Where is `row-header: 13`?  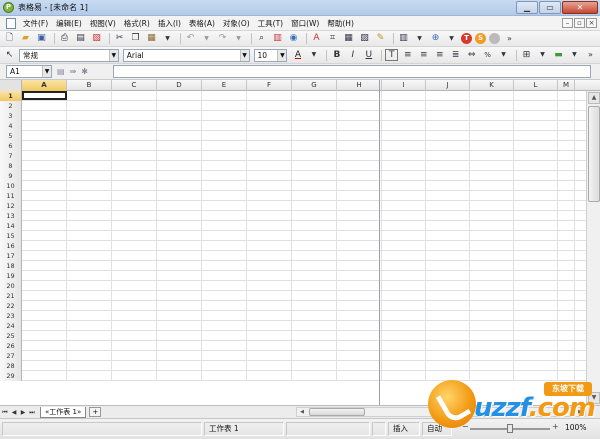
row-header: 13 is located at coordinates (11, 216).